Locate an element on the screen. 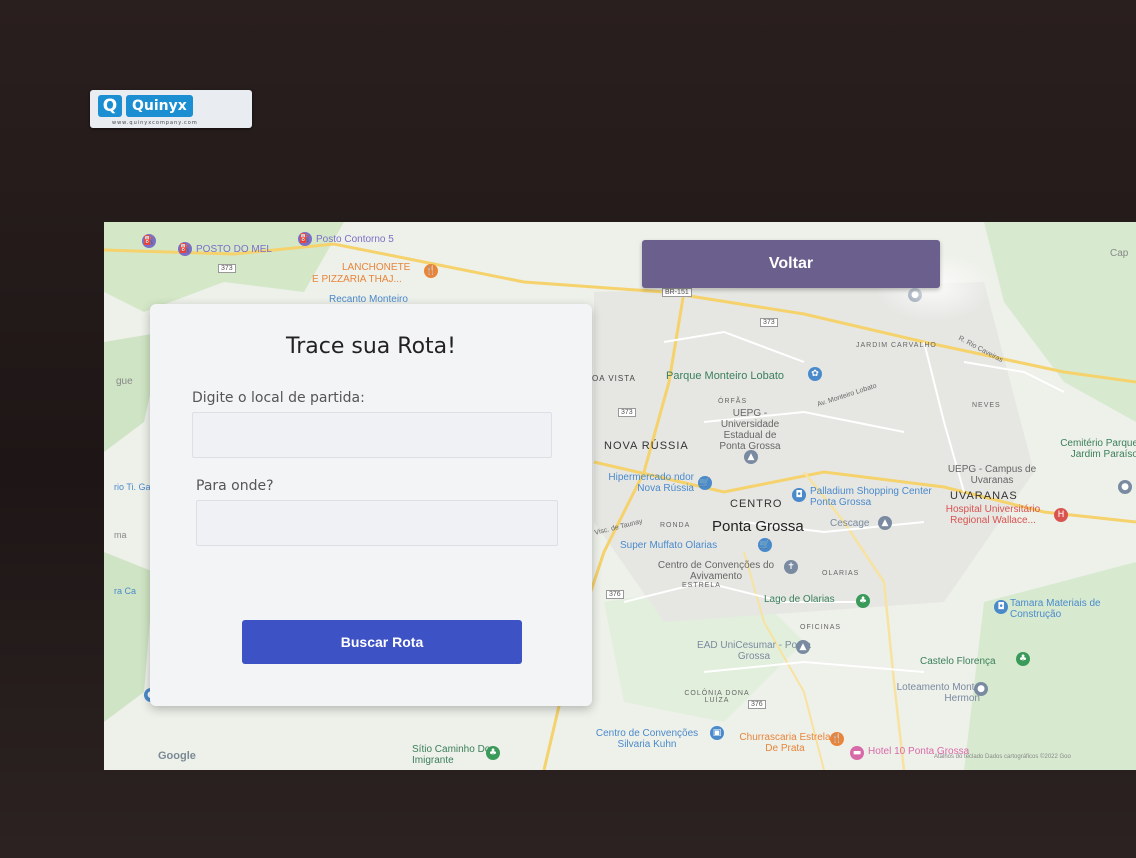  store-icon: ◘ is located at coordinates (1001, 607).